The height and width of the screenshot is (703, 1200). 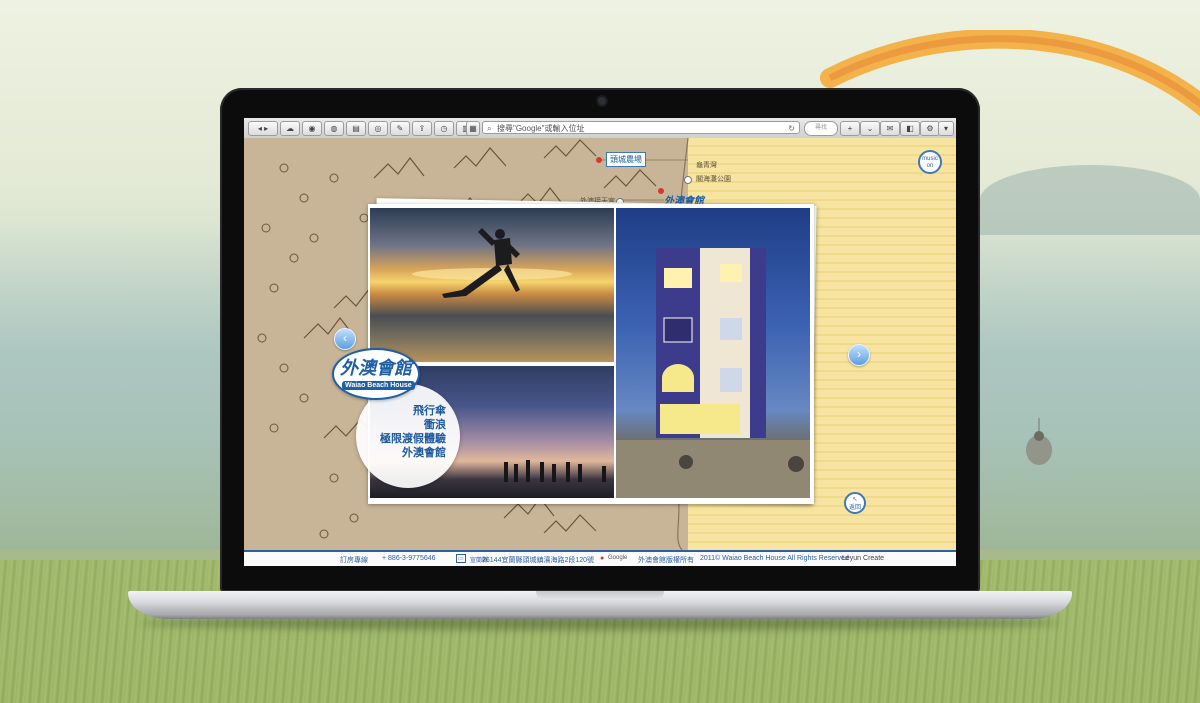 I want to click on waiao-logo: 外澳會館 Waiao Beach House, so click(x=376, y=374).